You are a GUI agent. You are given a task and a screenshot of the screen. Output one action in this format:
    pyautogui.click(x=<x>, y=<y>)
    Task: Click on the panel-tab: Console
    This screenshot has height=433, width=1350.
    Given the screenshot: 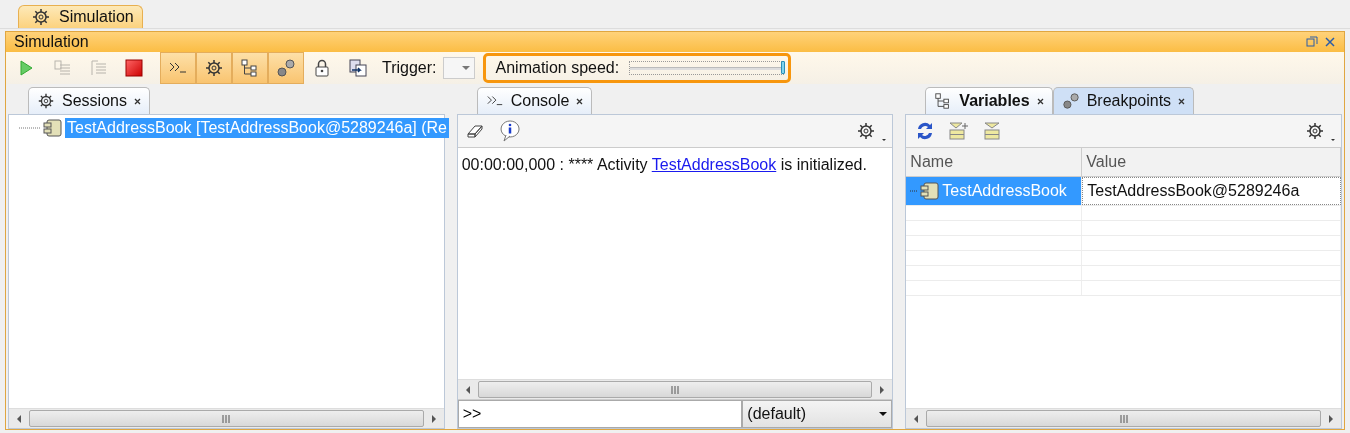 What is the action you would take?
    pyautogui.click(x=534, y=100)
    